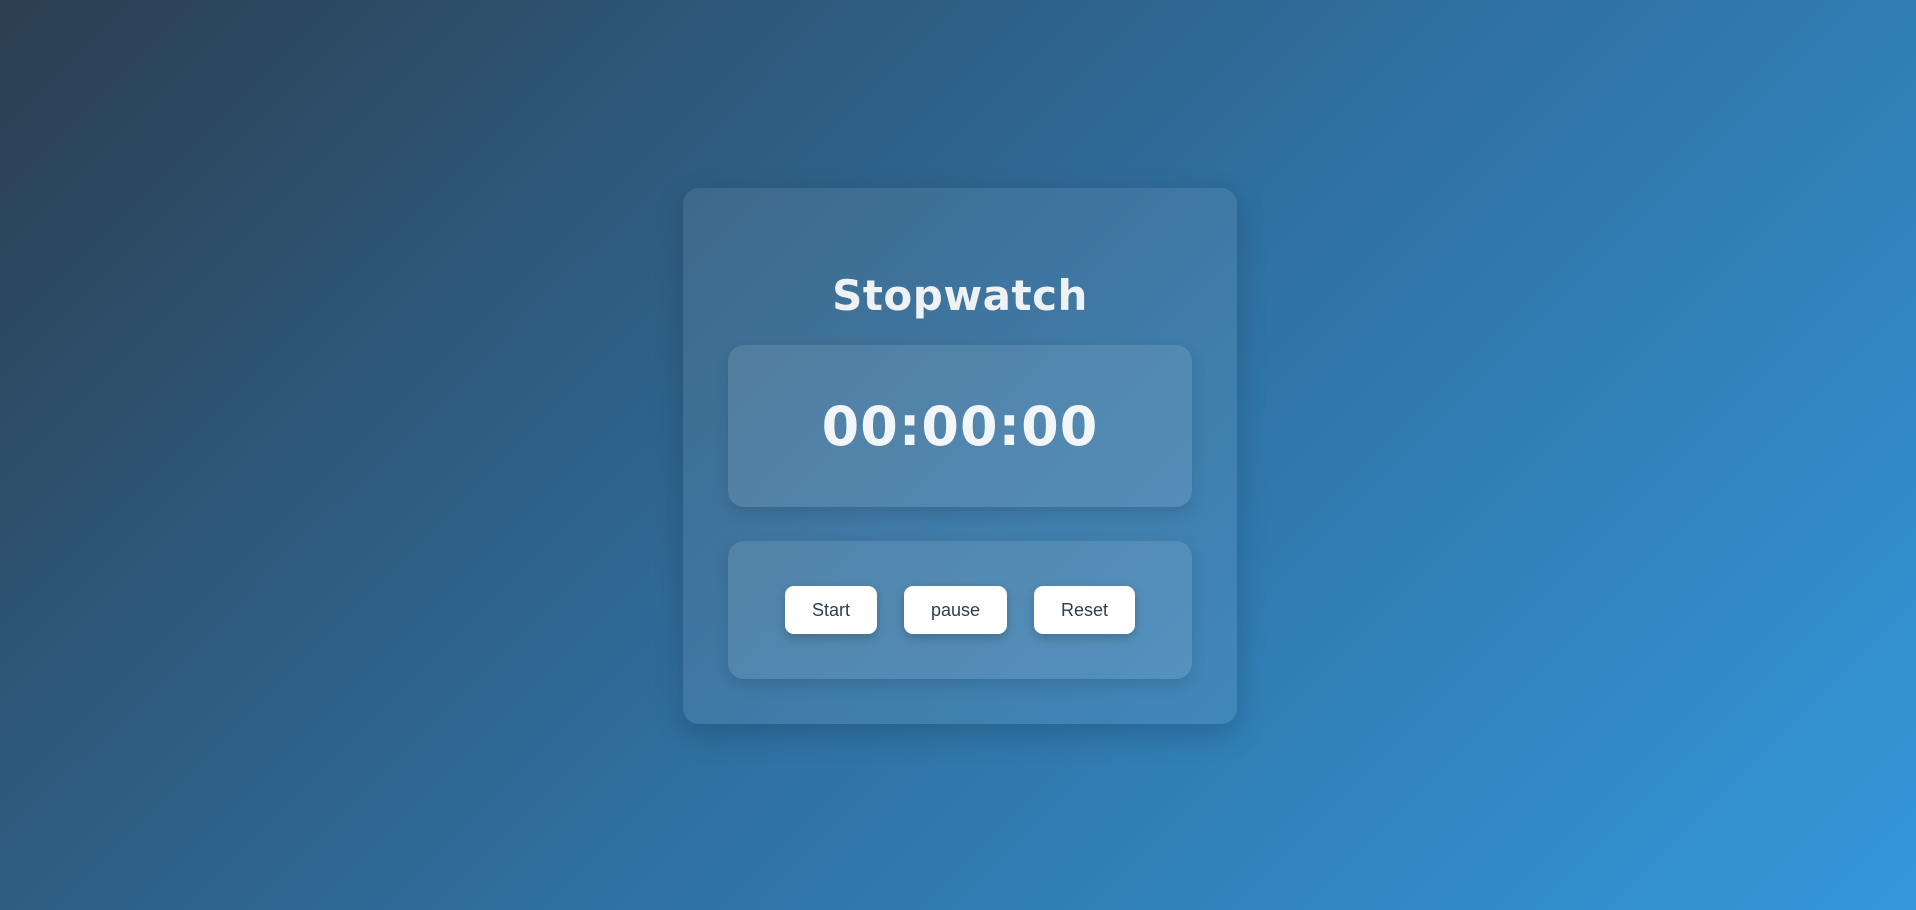 The width and height of the screenshot is (1916, 910). Describe the element at coordinates (960, 295) in the screenshot. I see `app-title: Stopwatch` at that location.